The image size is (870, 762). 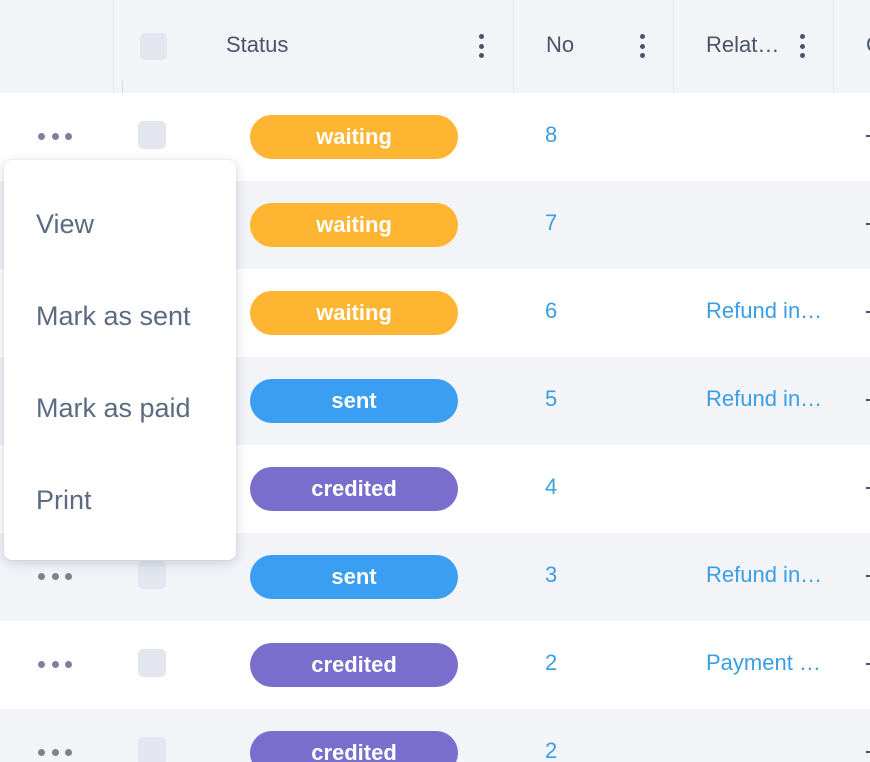 I want to click on header-no-cell: No, so click(x=594, y=46).